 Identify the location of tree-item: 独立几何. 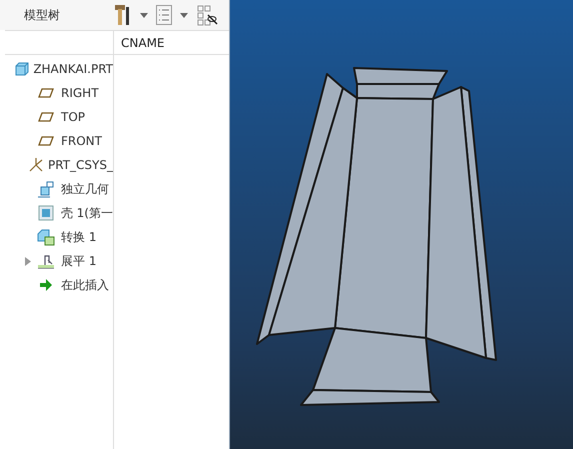
(83, 189).